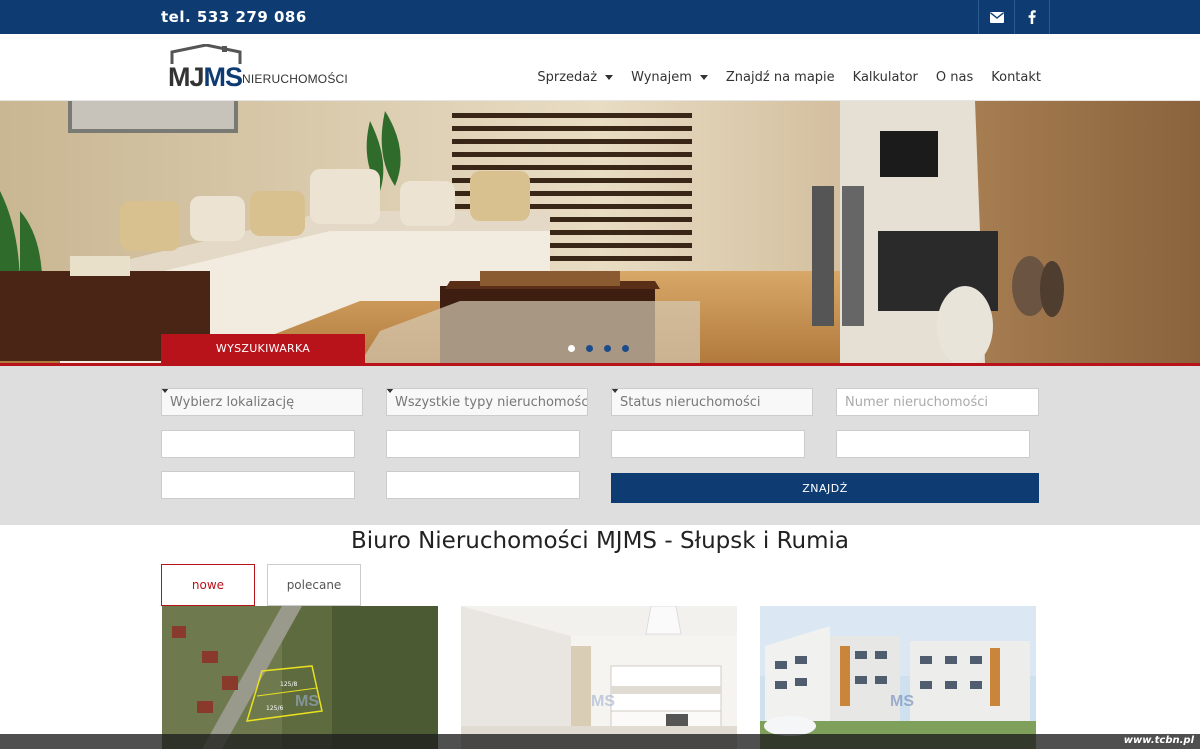 Image resolution: width=1200 pixels, height=749 pixels. Describe the element at coordinates (262, 402) in the screenshot. I see `location-select: Wybierz lokalizację` at that location.